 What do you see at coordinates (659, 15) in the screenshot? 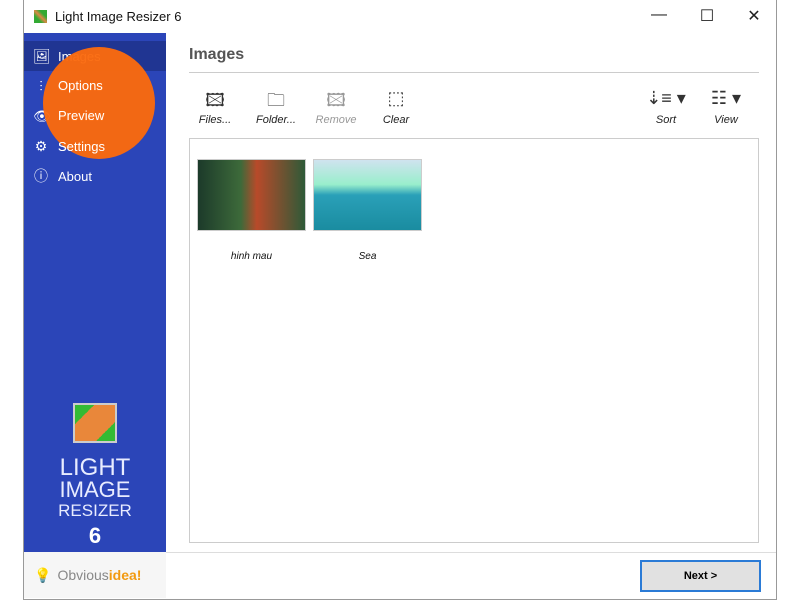
I see `minimize-button: —` at bounding box center [659, 15].